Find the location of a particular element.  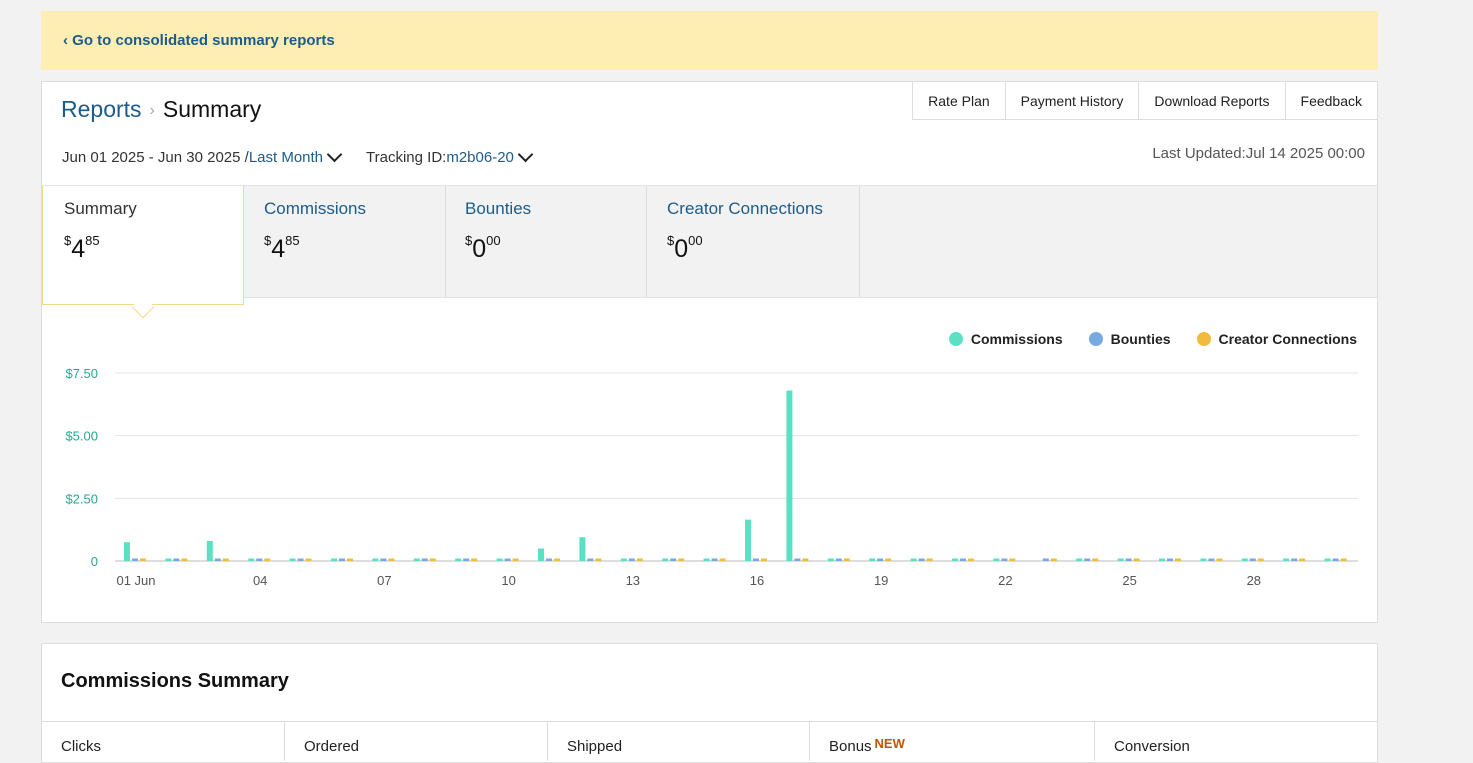

legend-commissions: Commissions is located at coordinates (1005, 339).